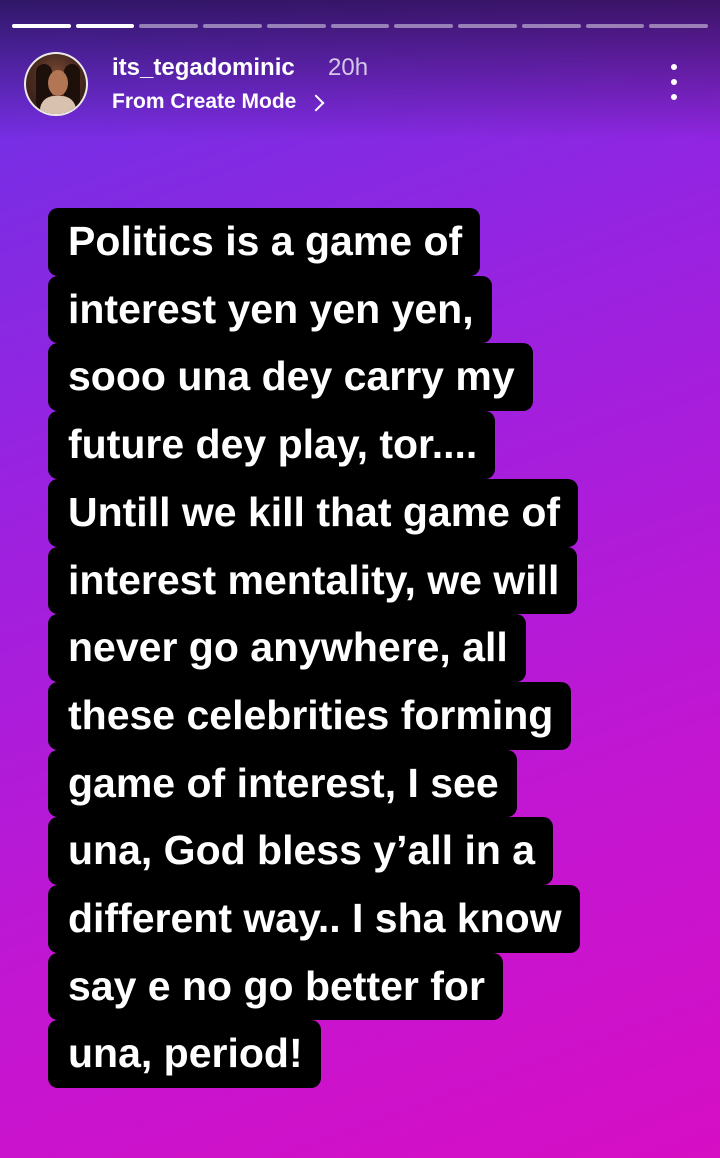 The height and width of the screenshot is (1158, 720). I want to click on story-text-line: sooo una dey carry my, so click(290, 377).